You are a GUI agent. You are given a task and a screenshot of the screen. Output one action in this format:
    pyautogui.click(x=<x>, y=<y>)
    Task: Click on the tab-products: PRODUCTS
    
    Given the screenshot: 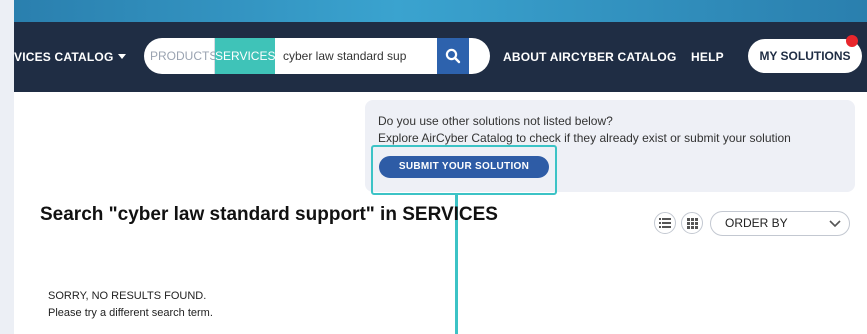 What is the action you would take?
    pyautogui.click(x=180, y=56)
    